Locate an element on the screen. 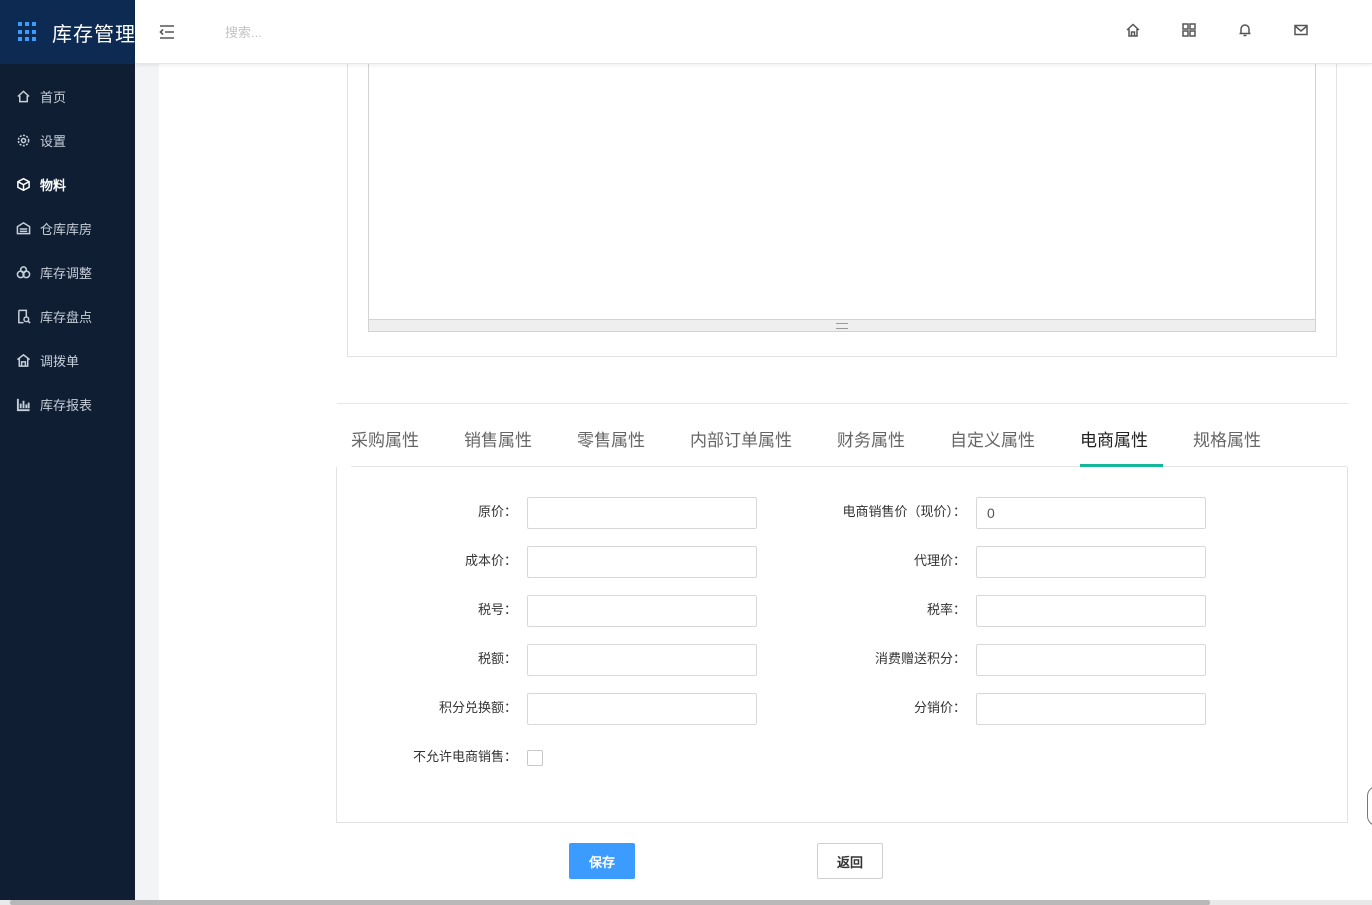  bar-chart-icon is located at coordinates (23, 404).